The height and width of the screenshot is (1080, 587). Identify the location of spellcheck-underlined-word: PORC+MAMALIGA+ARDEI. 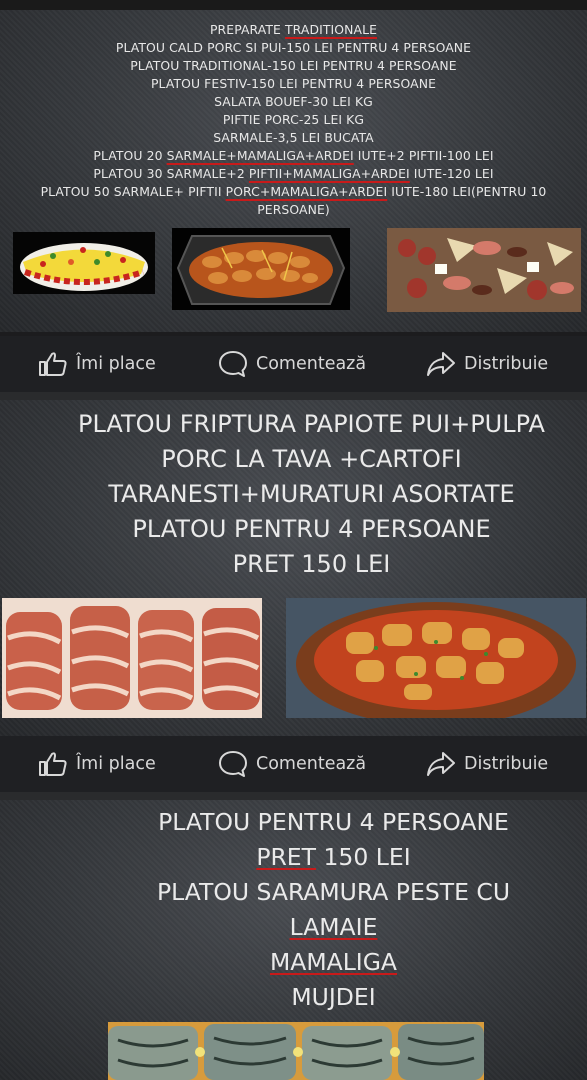
(306, 191).